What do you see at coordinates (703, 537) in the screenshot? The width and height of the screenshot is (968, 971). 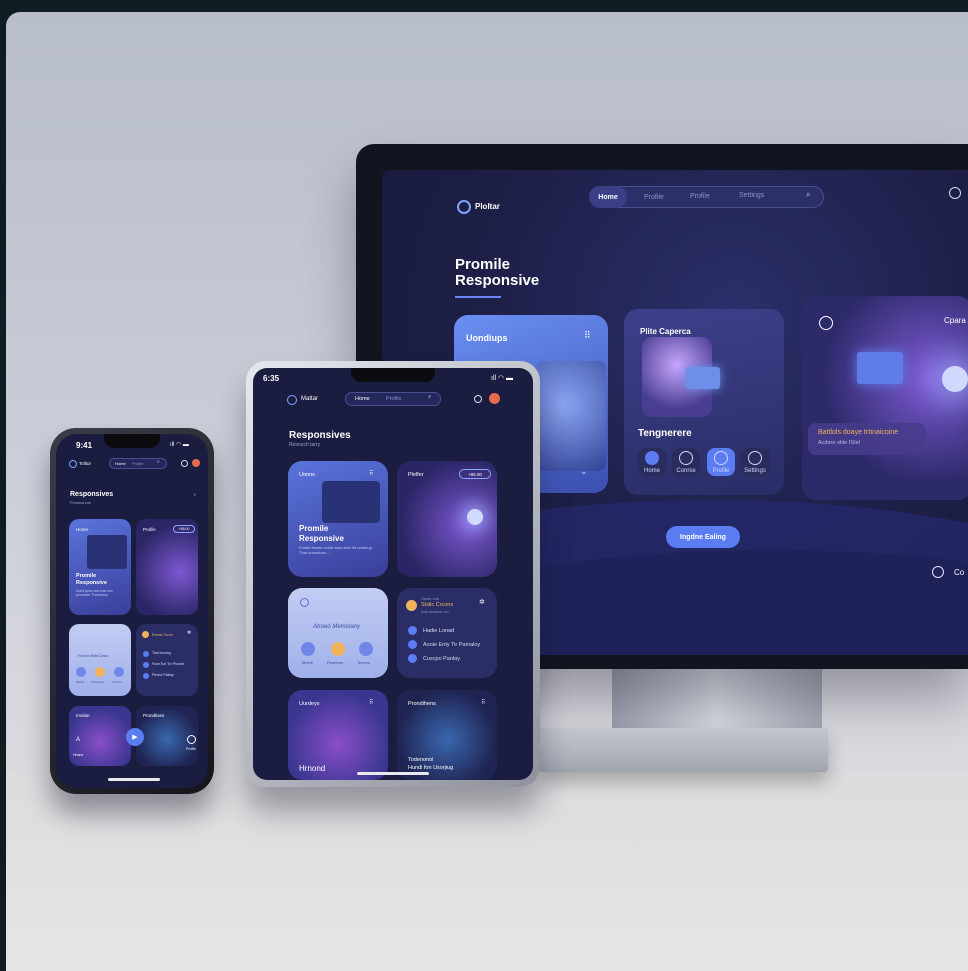 I see `monitor-cta-button: Ingdne Ealing` at bounding box center [703, 537].